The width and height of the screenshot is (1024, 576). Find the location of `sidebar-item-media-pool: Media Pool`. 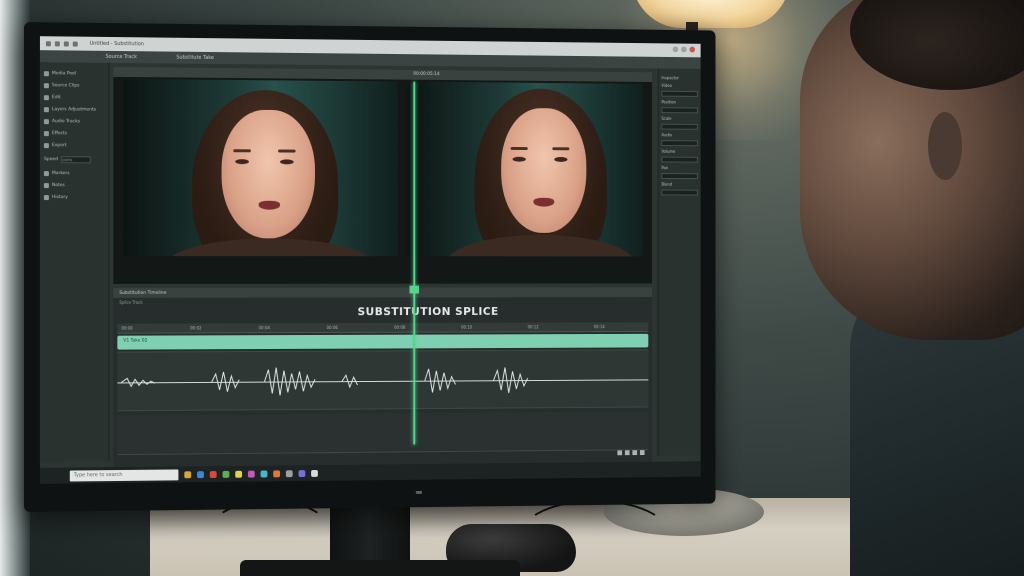

sidebar-item-media-pool: Media Pool is located at coordinates (74, 73).